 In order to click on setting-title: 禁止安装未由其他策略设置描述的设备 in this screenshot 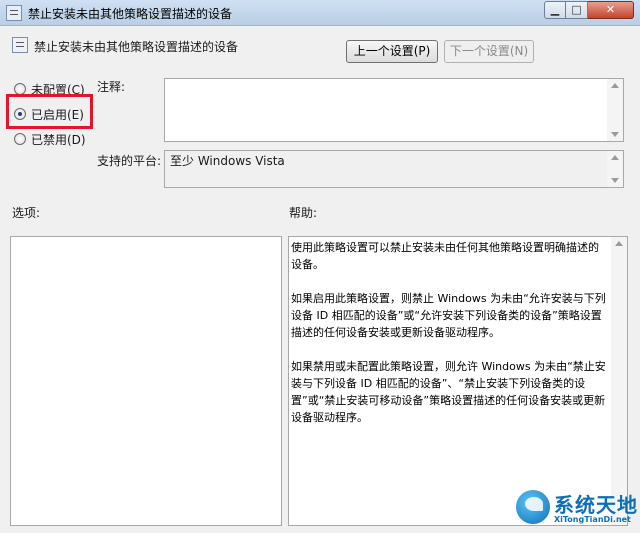, I will do `click(136, 47)`.